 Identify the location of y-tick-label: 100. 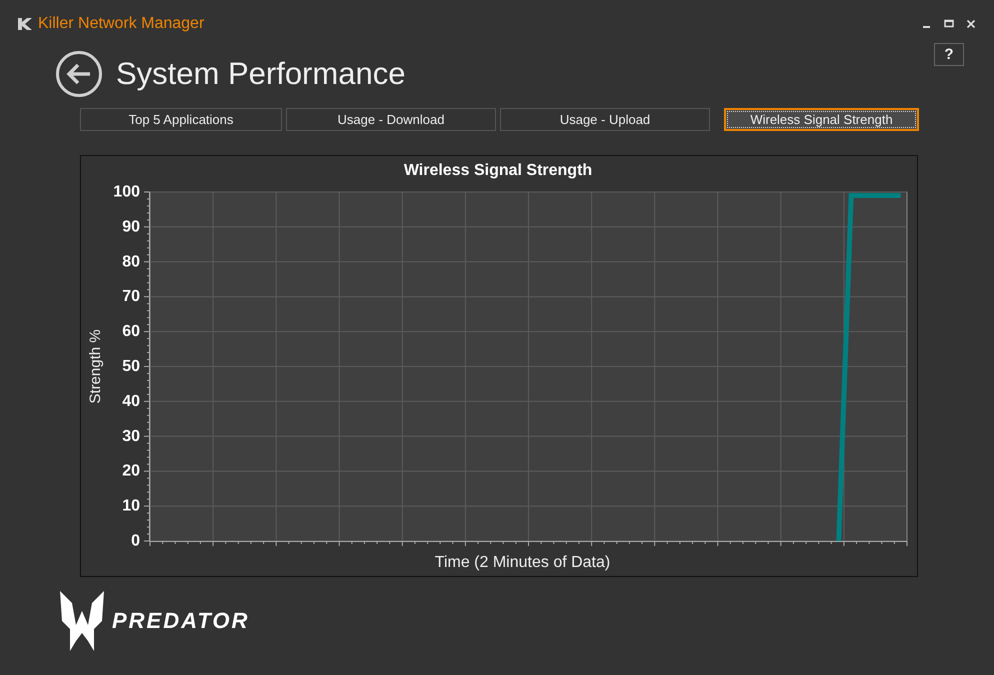
(126, 192).